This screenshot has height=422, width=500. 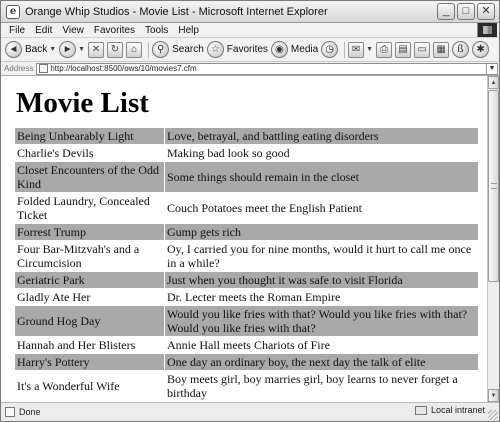 I want to click on history-icon: ◷, so click(x=330, y=49).